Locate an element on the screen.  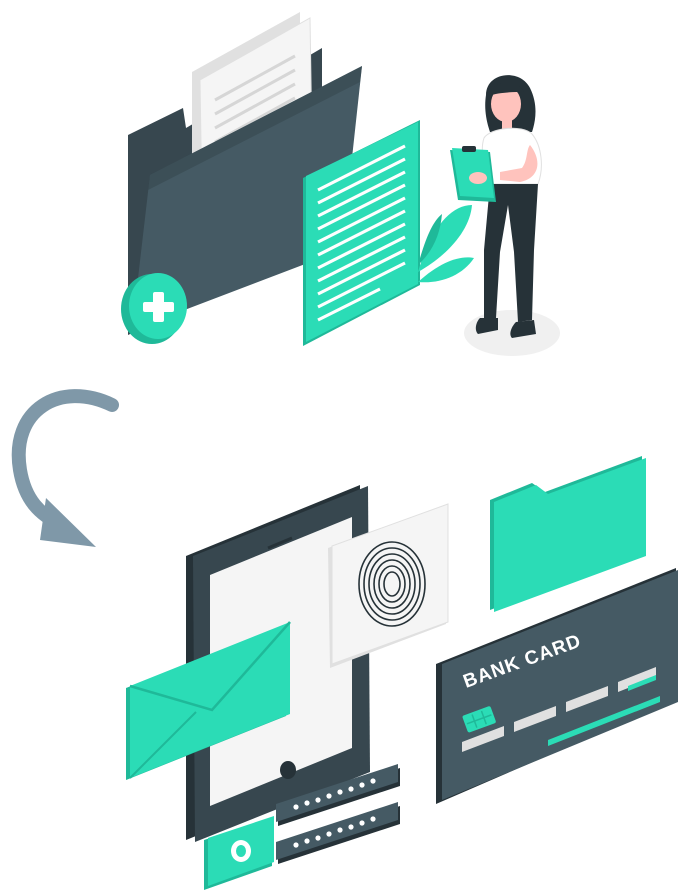
plant-icon is located at coordinates (446, 244).